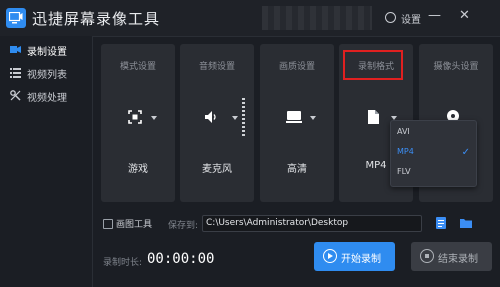  Describe the element at coordinates (243, 118) in the screenshot. I see `volume-meter` at that location.